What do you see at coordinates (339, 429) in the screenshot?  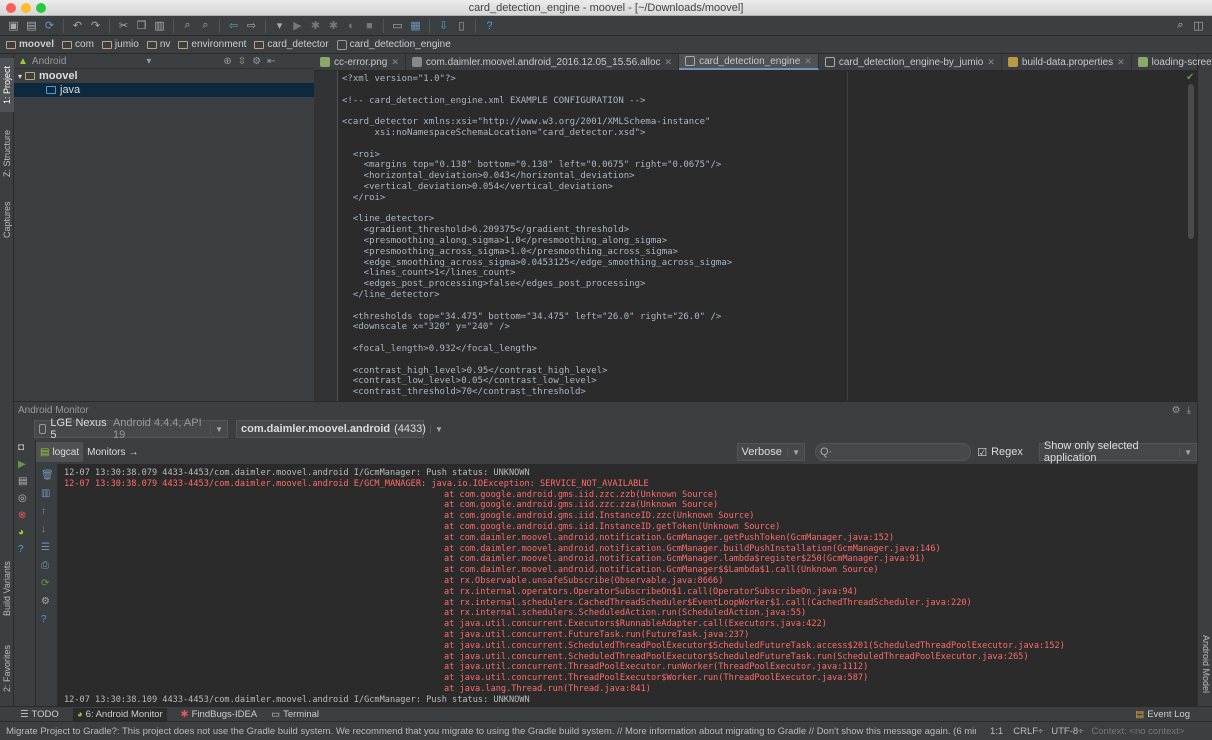 I see `process-selector: com.daimler.moovel.android (4433) ▼` at bounding box center [339, 429].